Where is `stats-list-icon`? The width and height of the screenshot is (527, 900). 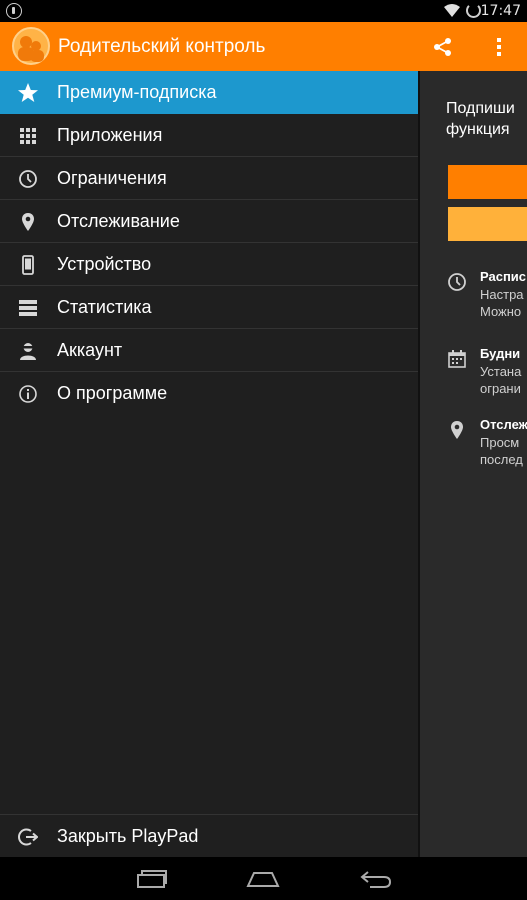 stats-list-icon is located at coordinates (28, 308).